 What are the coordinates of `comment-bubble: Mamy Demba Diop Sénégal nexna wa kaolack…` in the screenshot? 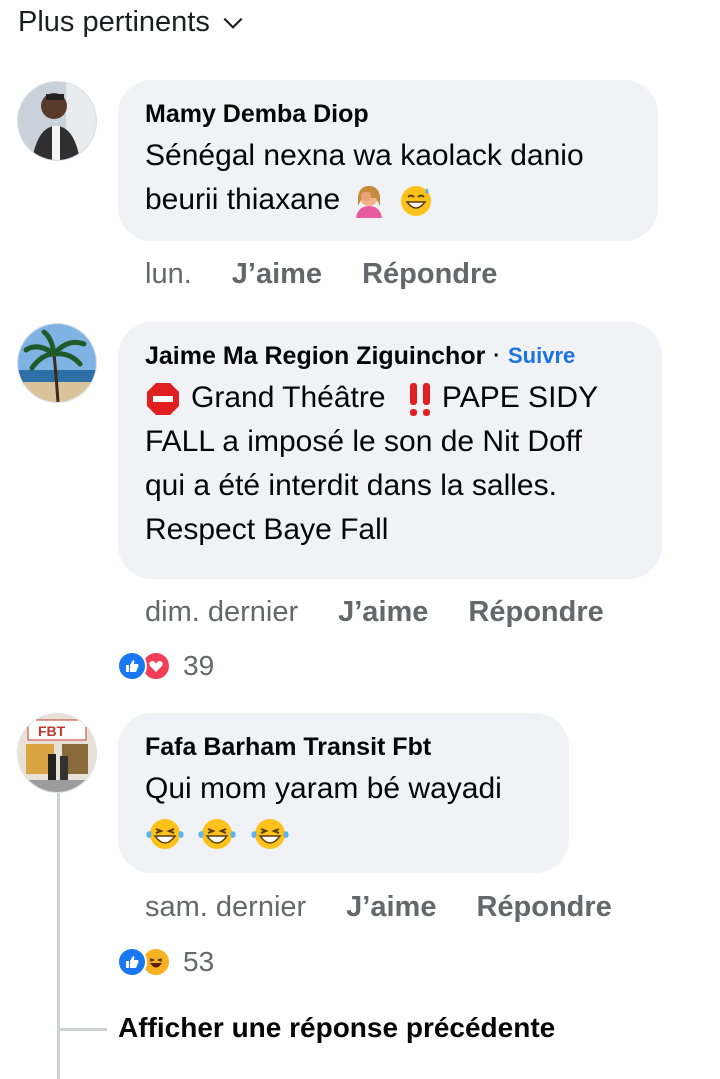 It's located at (388, 160).